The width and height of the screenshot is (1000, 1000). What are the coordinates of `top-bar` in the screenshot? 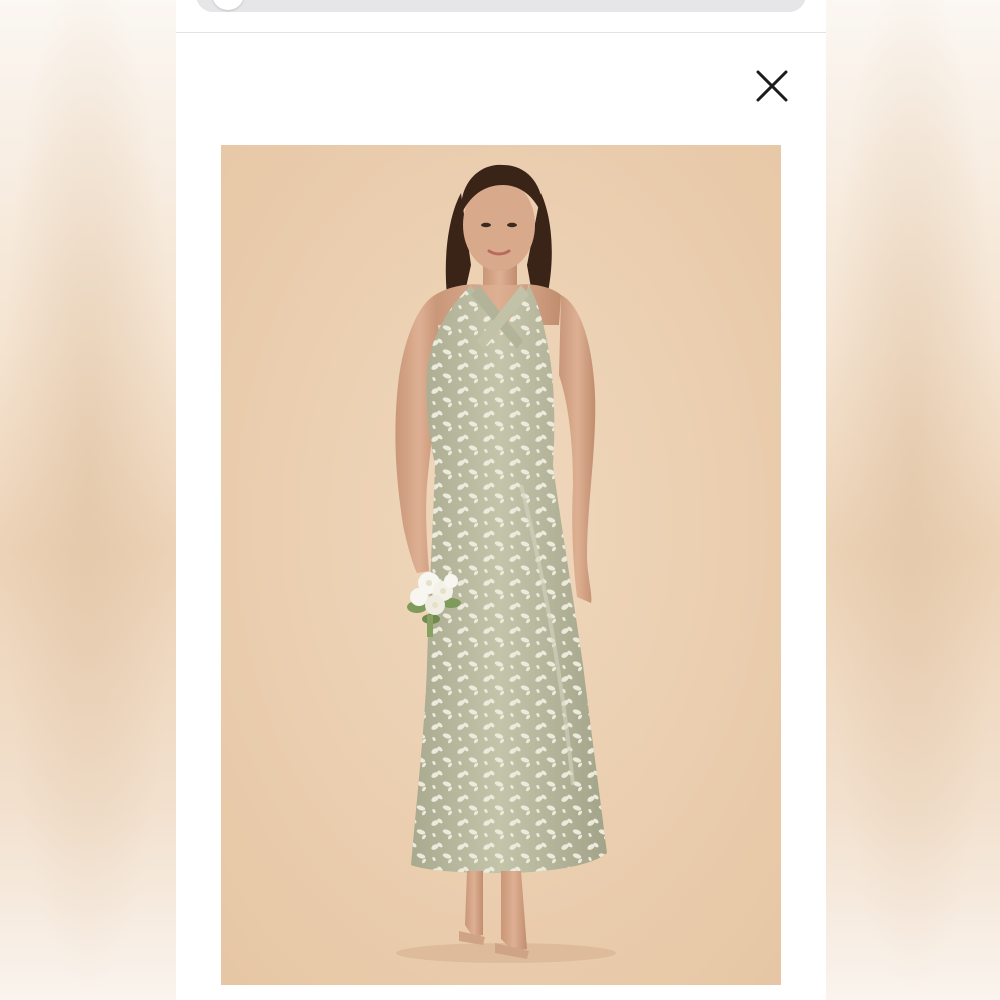 It's located at (501, 16).